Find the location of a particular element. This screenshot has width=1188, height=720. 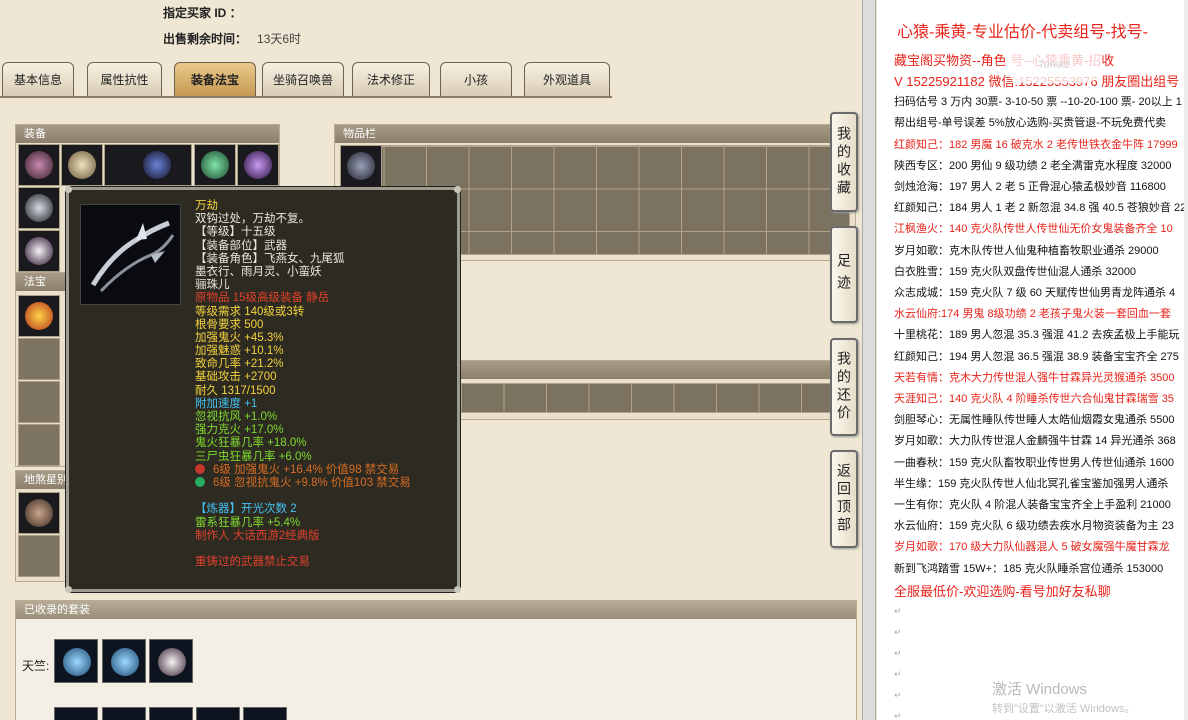

remain-time: 出售剩余时间： 13天6时 is located at coordinates (232, 39).